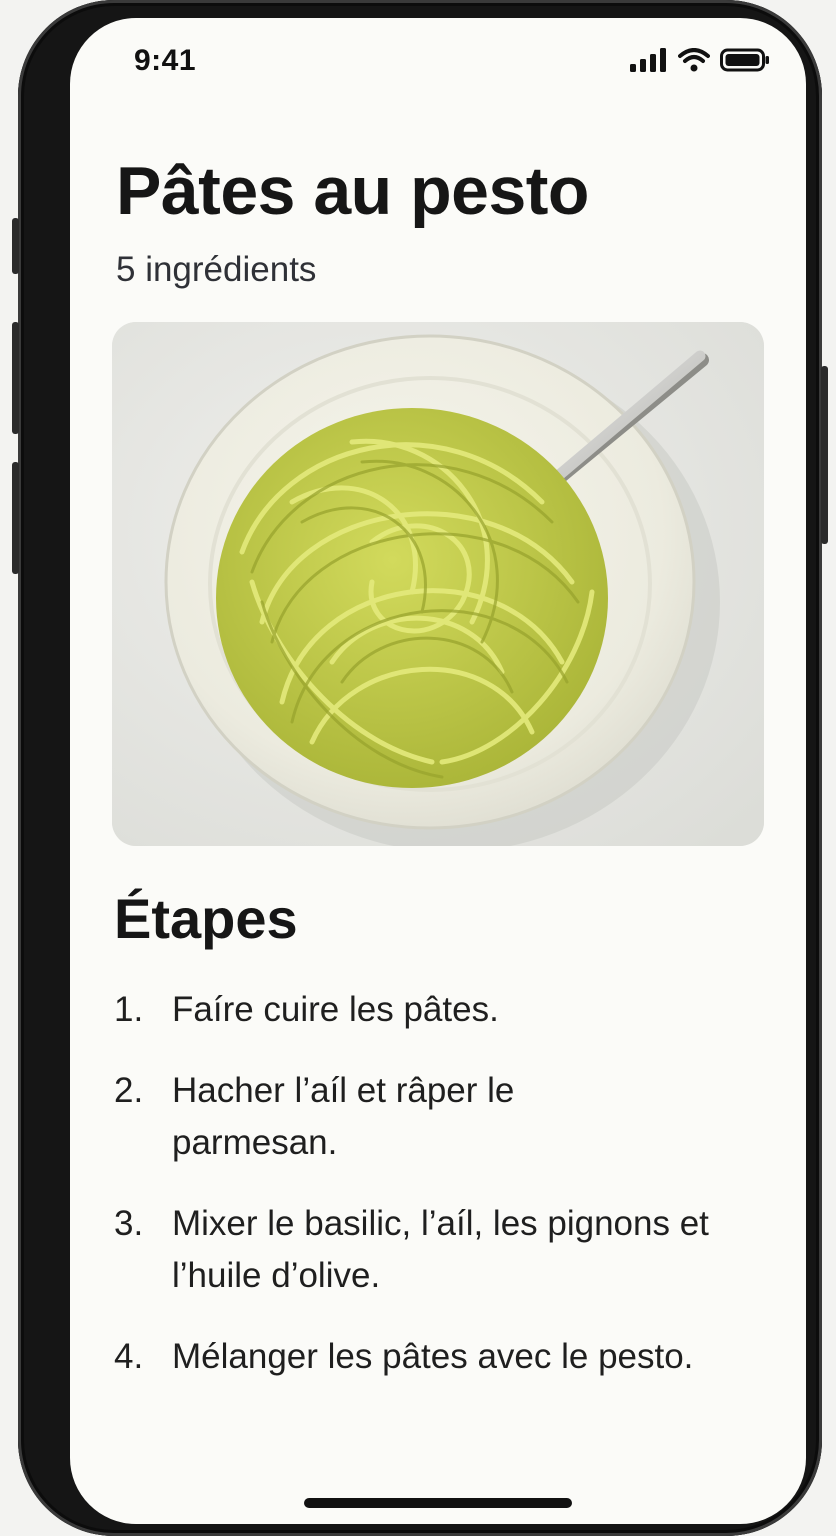 The width and height of the screenshot is (836, 1536). I want to click on step-text: Hacher l’aíl et râper le parmesan., so click(343, 1116).